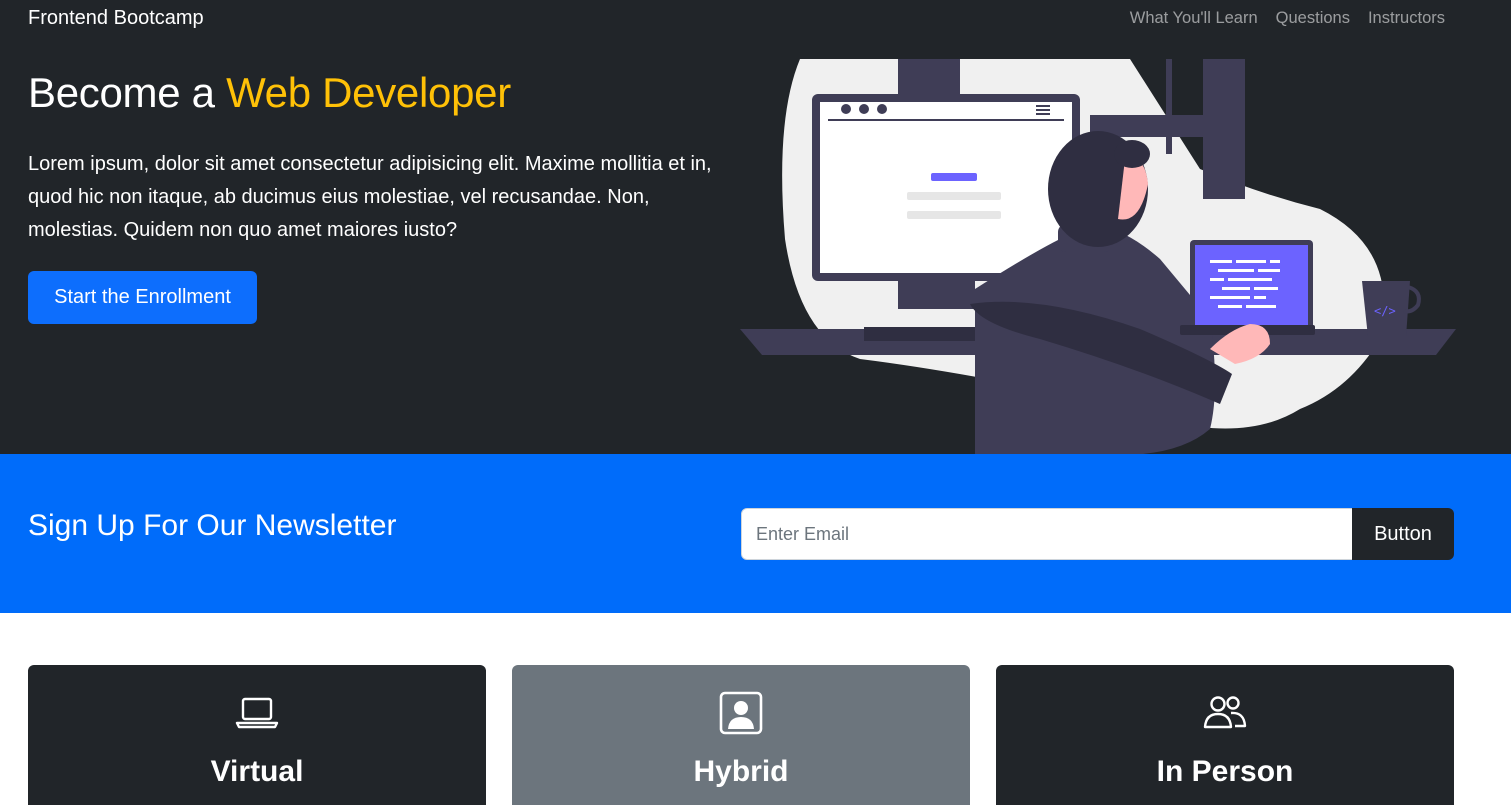 This screenshot has height=805, width=1511. Describe the element at coordinates (1047, 534) in the screenshot. I see `email-input` at that location.